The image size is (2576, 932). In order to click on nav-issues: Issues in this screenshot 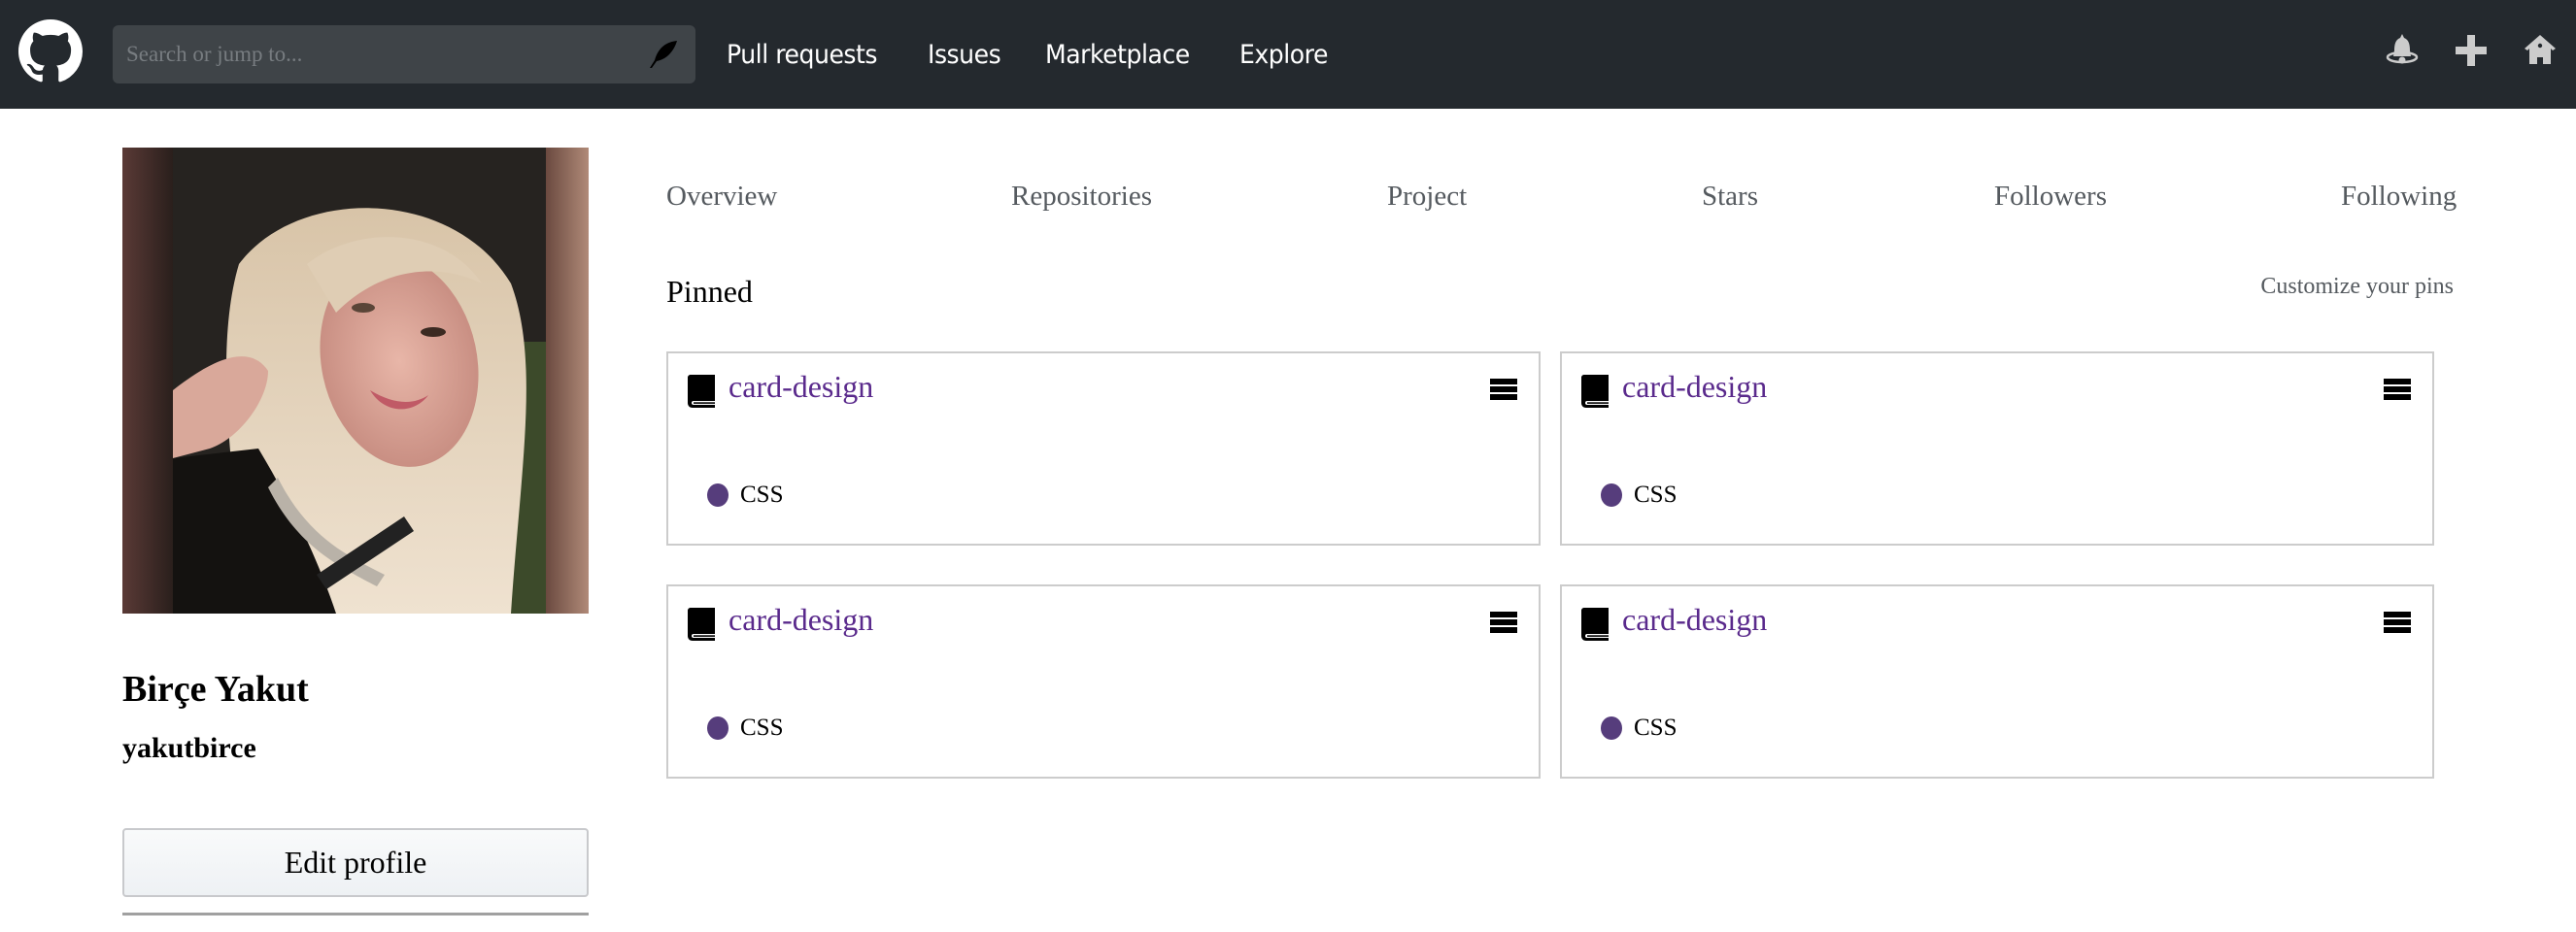, I will do `click(964, 55)`.